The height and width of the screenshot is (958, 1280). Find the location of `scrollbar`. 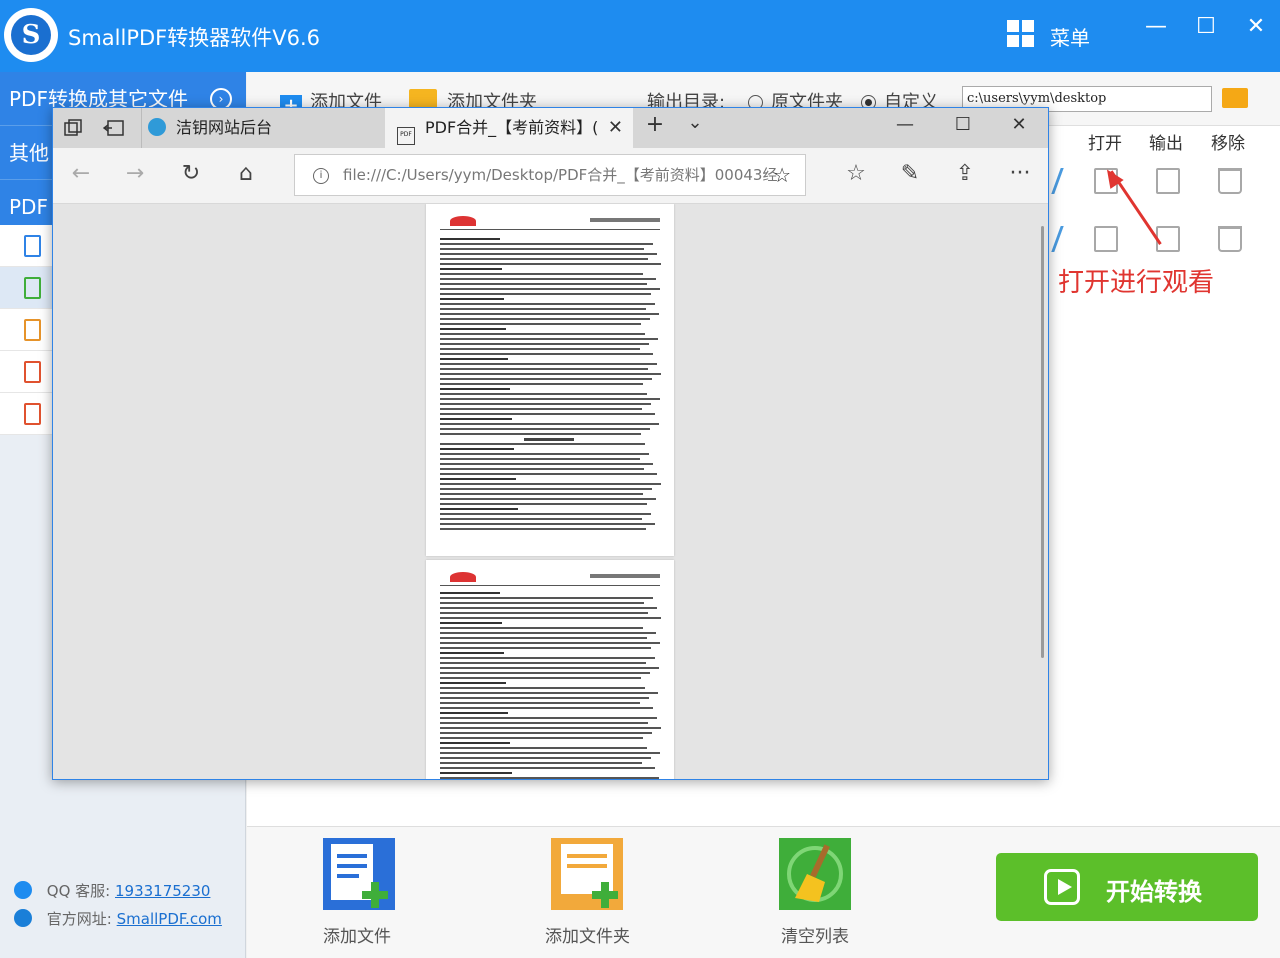

scrollbar is located at coordinates (1042, 442).